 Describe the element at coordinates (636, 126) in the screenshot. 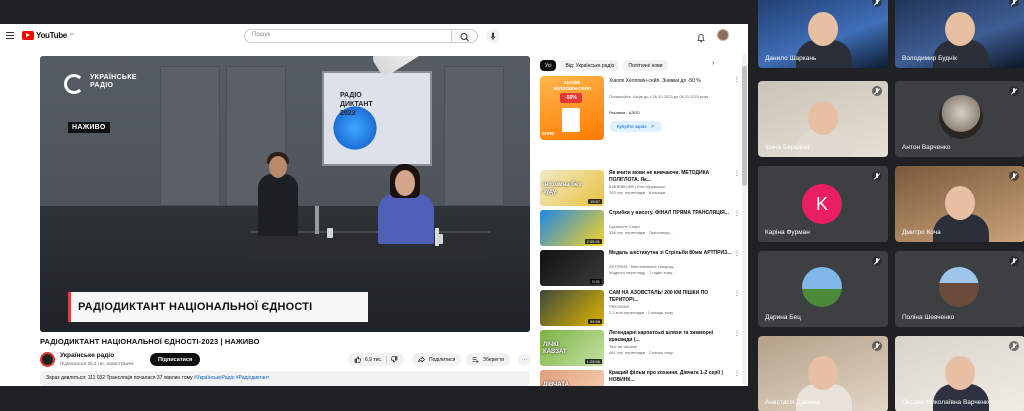

I see `ad-cta-button: Купуйте зараз ↗` at that location.